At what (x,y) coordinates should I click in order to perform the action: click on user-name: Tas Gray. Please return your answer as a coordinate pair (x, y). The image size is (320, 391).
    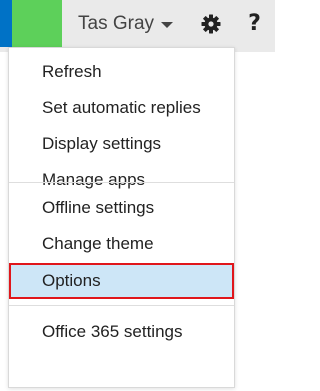
    Looking at the image, I should click on (116, 23).